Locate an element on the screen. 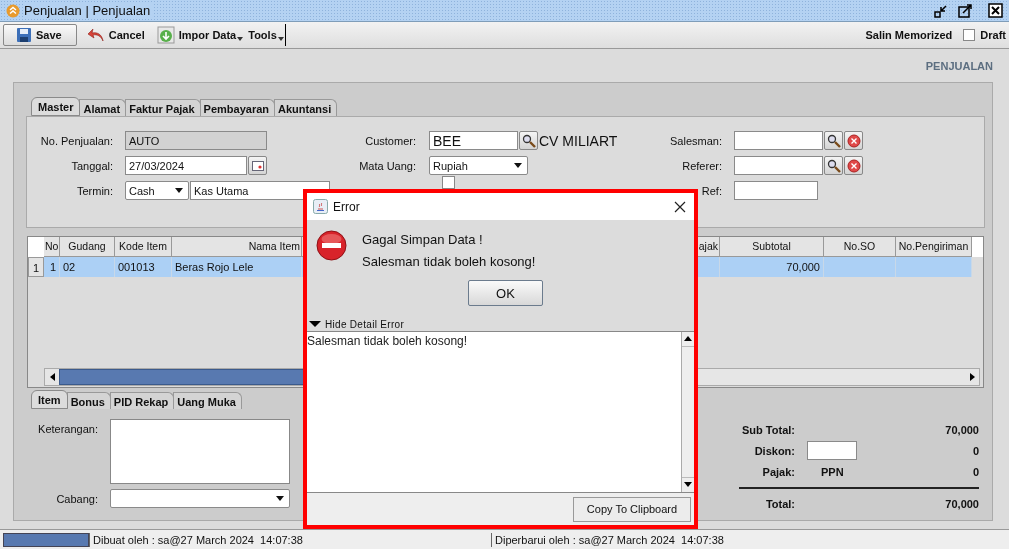 This screenshot has height=549, width=1009. field-label: No. Penjualan: is located at coordinates (76, 140).